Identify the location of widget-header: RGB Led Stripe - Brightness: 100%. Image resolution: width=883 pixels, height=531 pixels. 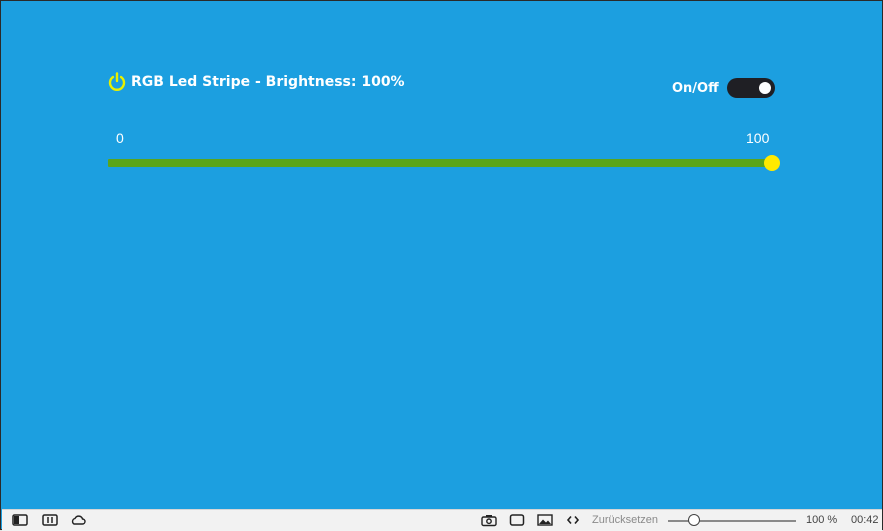
(256, 82).